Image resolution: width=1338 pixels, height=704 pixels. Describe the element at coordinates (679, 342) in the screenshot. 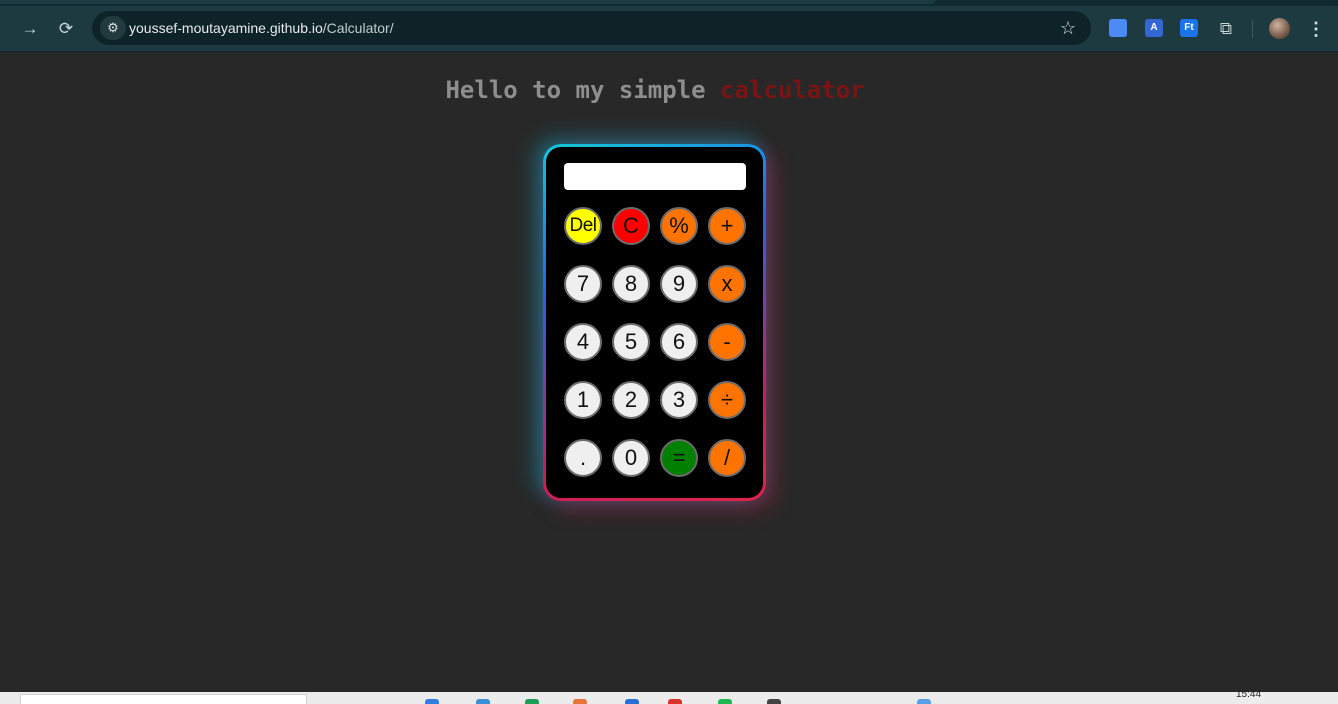

I see `digit-6-button: 6` at that location.